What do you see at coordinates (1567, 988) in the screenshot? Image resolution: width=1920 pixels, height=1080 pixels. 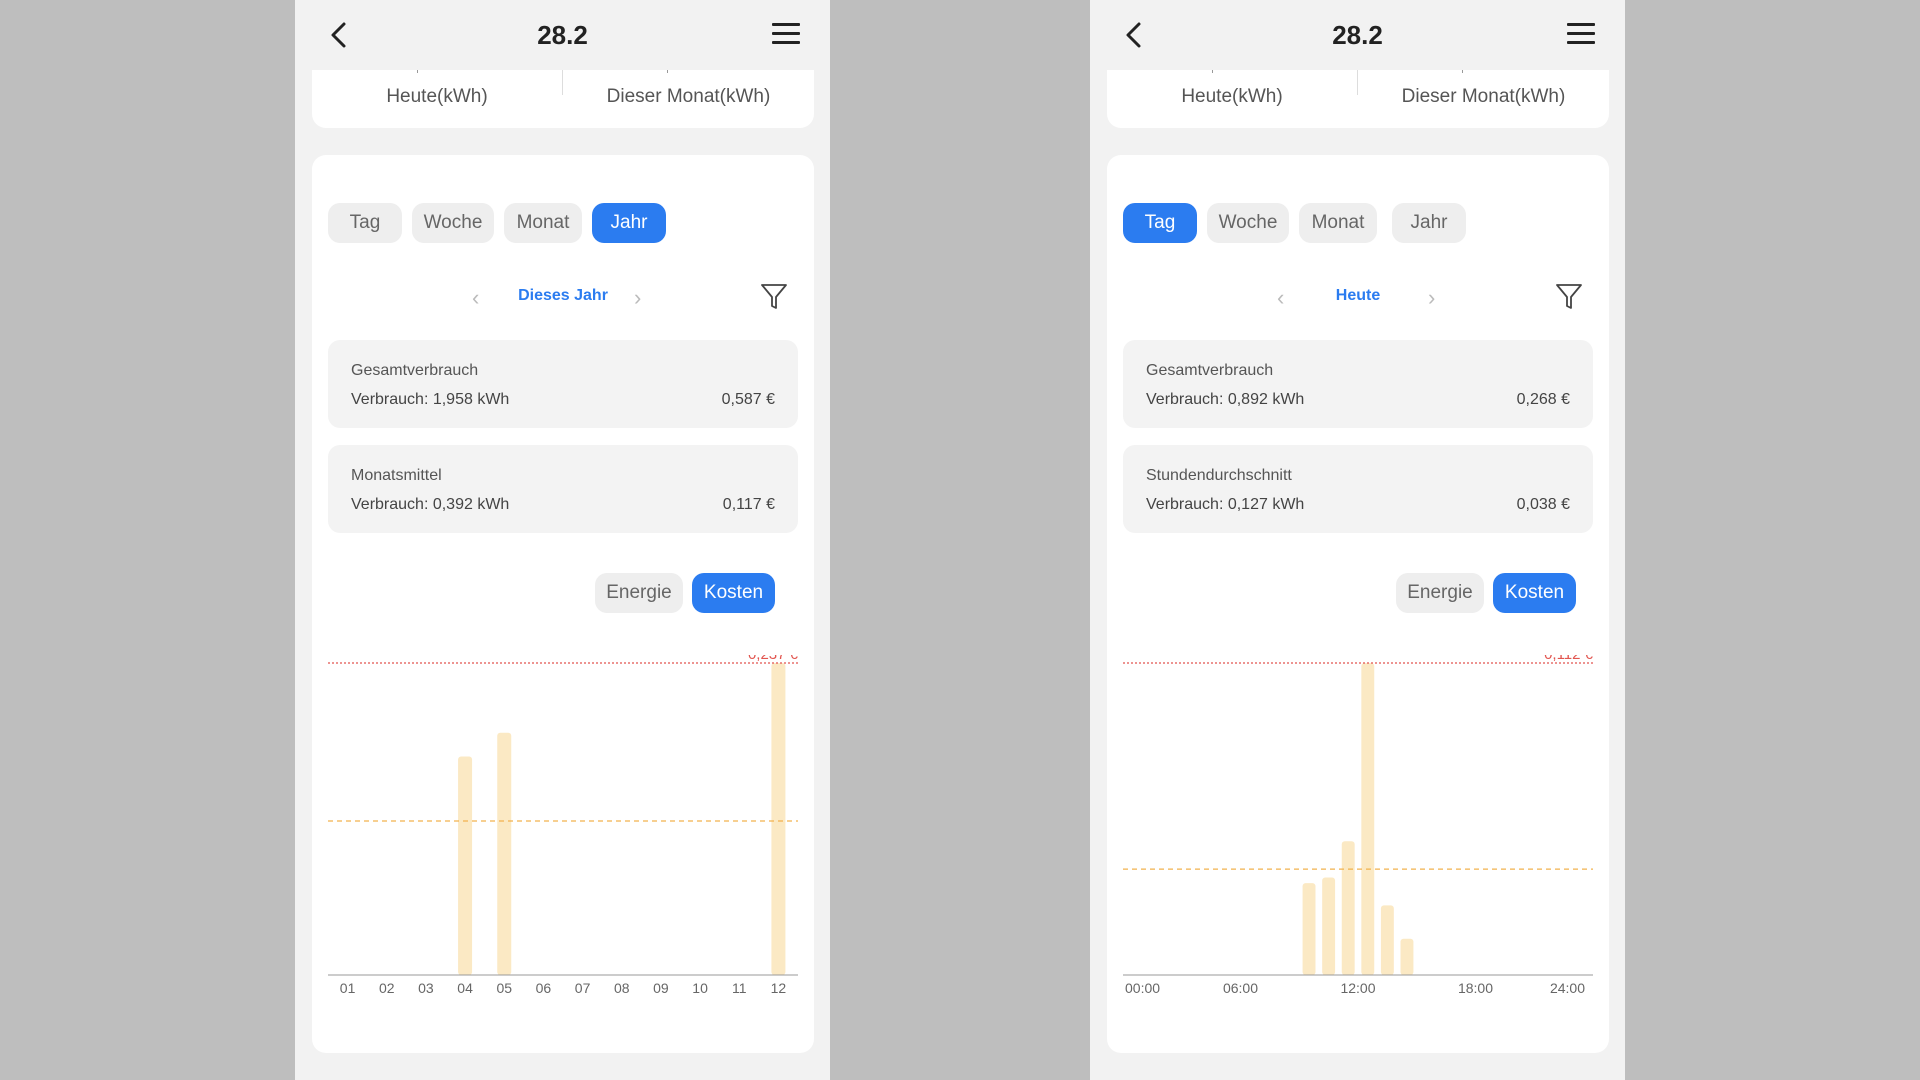 I see `x-tick-label: 24:00` at bounding box center [1567, 988].